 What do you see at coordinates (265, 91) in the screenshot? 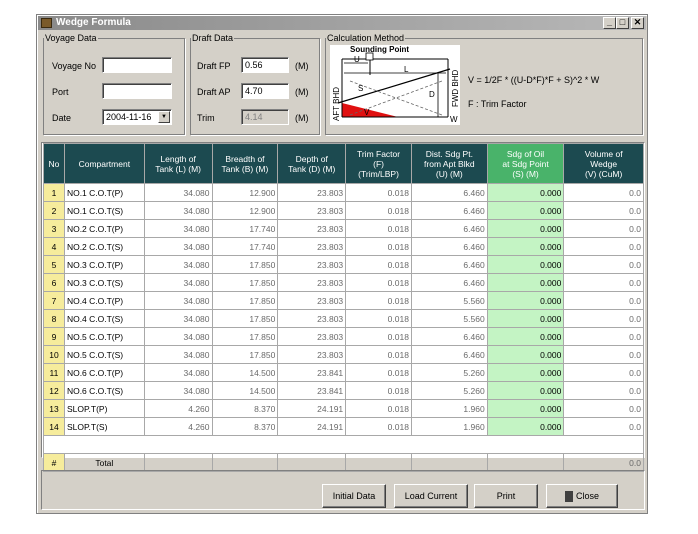
I see `draft-ap-input: 4.70` at bounding box center [265, 91].